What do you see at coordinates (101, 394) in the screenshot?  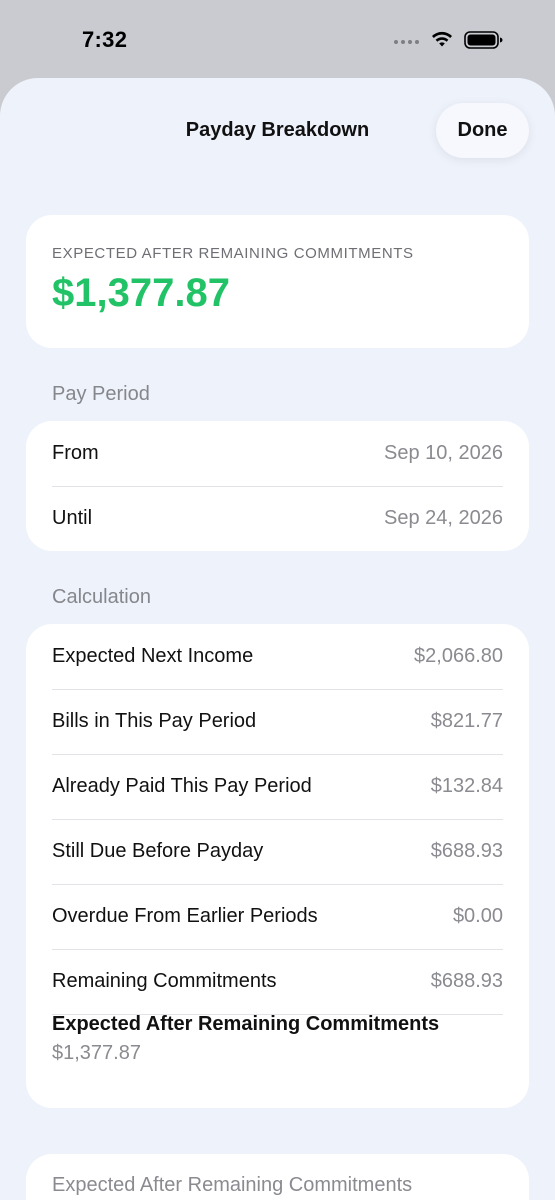 I see `pay-period-header: Pay Period` at bounding box center [101, 394].